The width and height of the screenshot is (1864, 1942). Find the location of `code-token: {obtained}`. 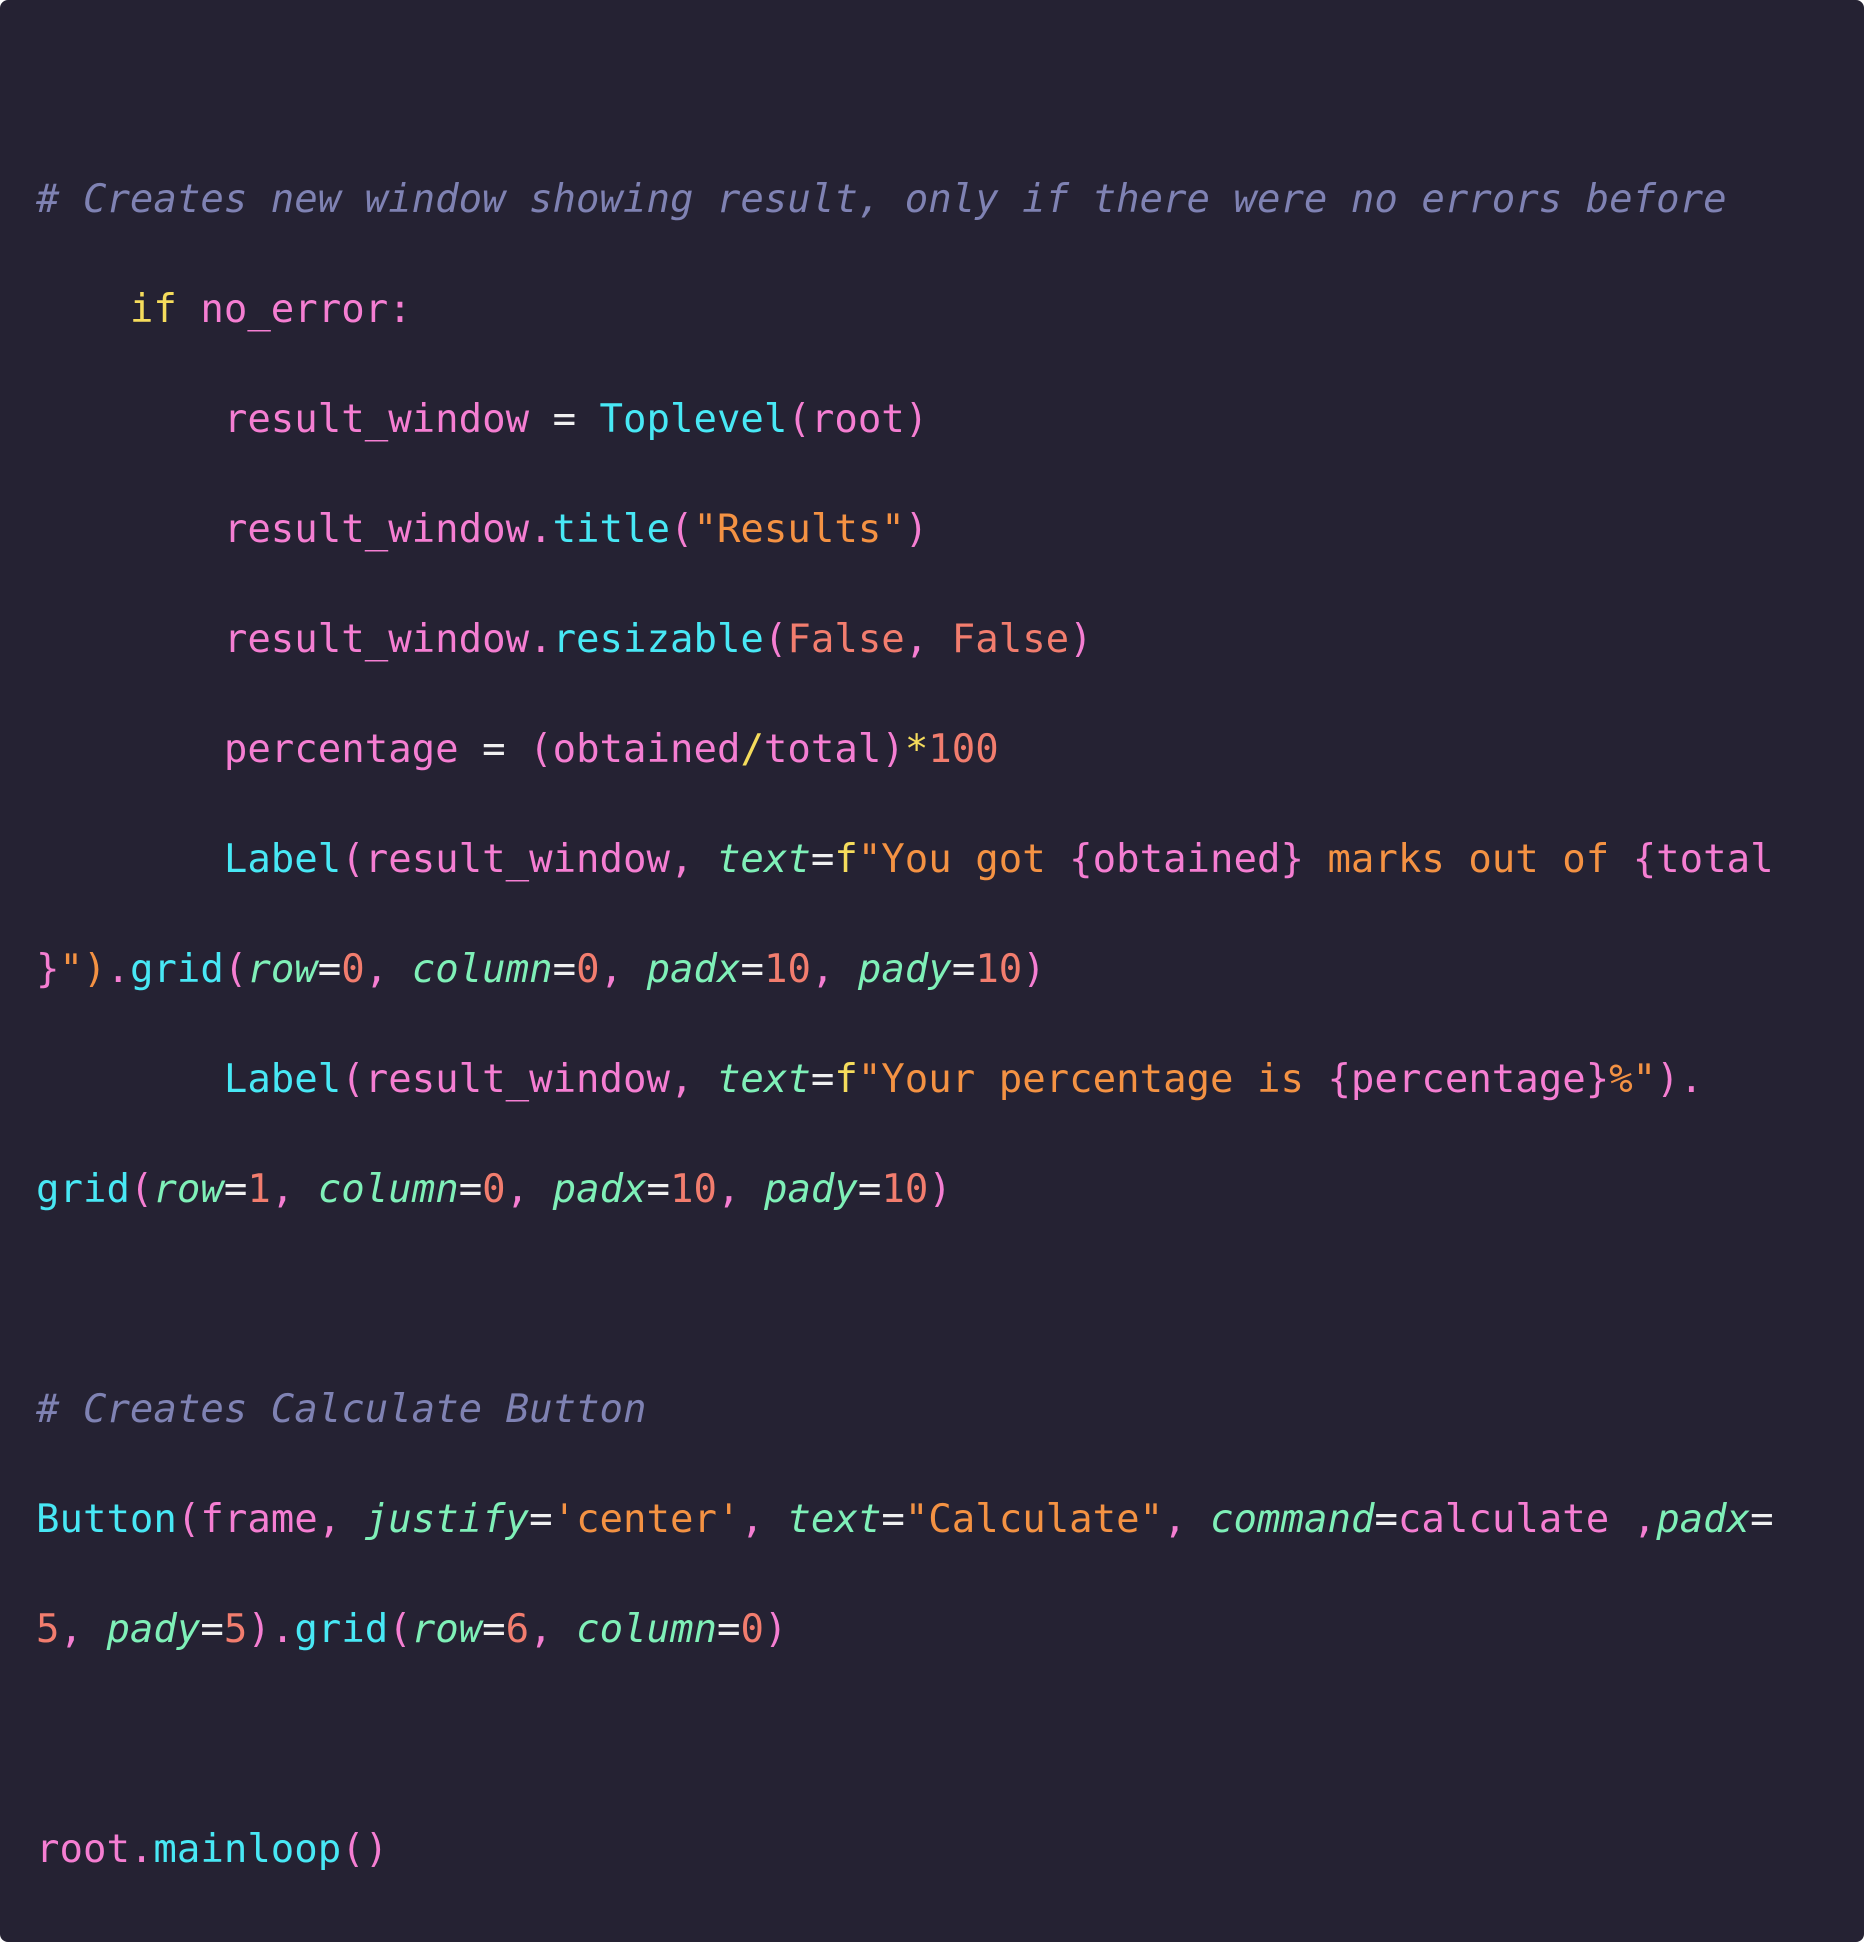

code-token: {obtained} is located at coordinates (1186, 859).